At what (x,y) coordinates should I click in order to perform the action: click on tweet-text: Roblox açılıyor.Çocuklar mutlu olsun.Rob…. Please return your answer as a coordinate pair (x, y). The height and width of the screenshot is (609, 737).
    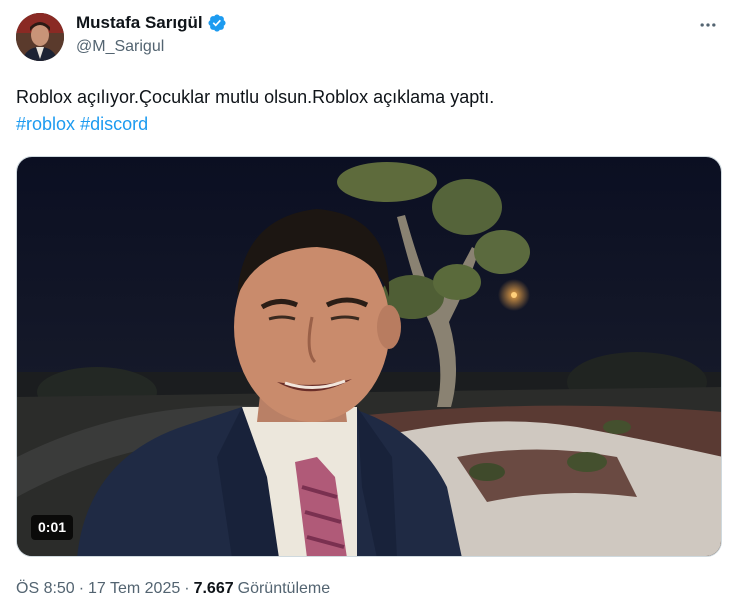
    Looking at the image, I should click on (255, 97).